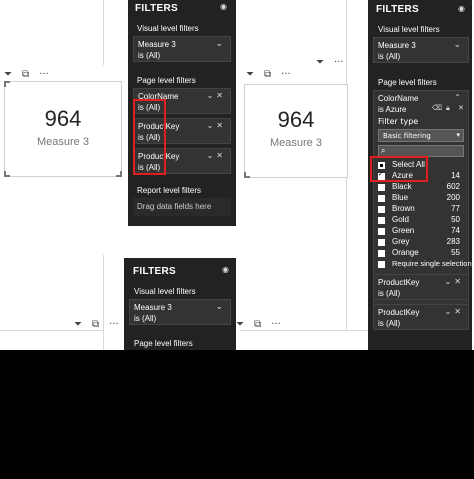 The image size is (474, 479). I want to click on filter-card-name: ColorName, so click(398, 98).